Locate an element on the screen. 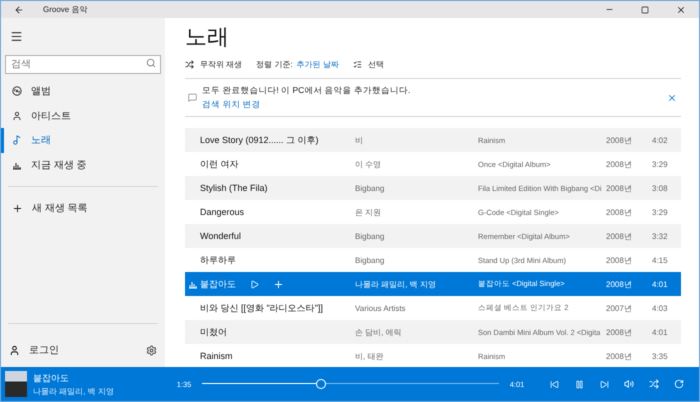  slider-thumb is located at coordinates (321, 384).